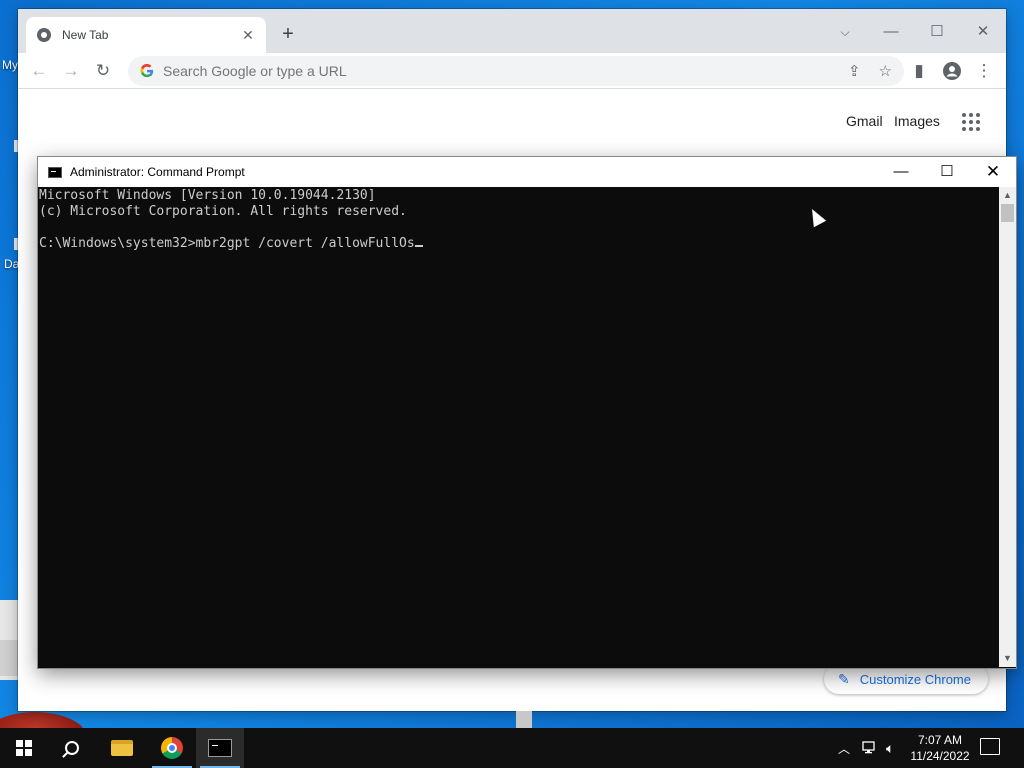 The image size is (1024, 768). Describe the element at coordinates (512, 31) in the screenshot. I see `tab-strip: New Tab ✕ + ⌵ — ☐ ✕` at that location.